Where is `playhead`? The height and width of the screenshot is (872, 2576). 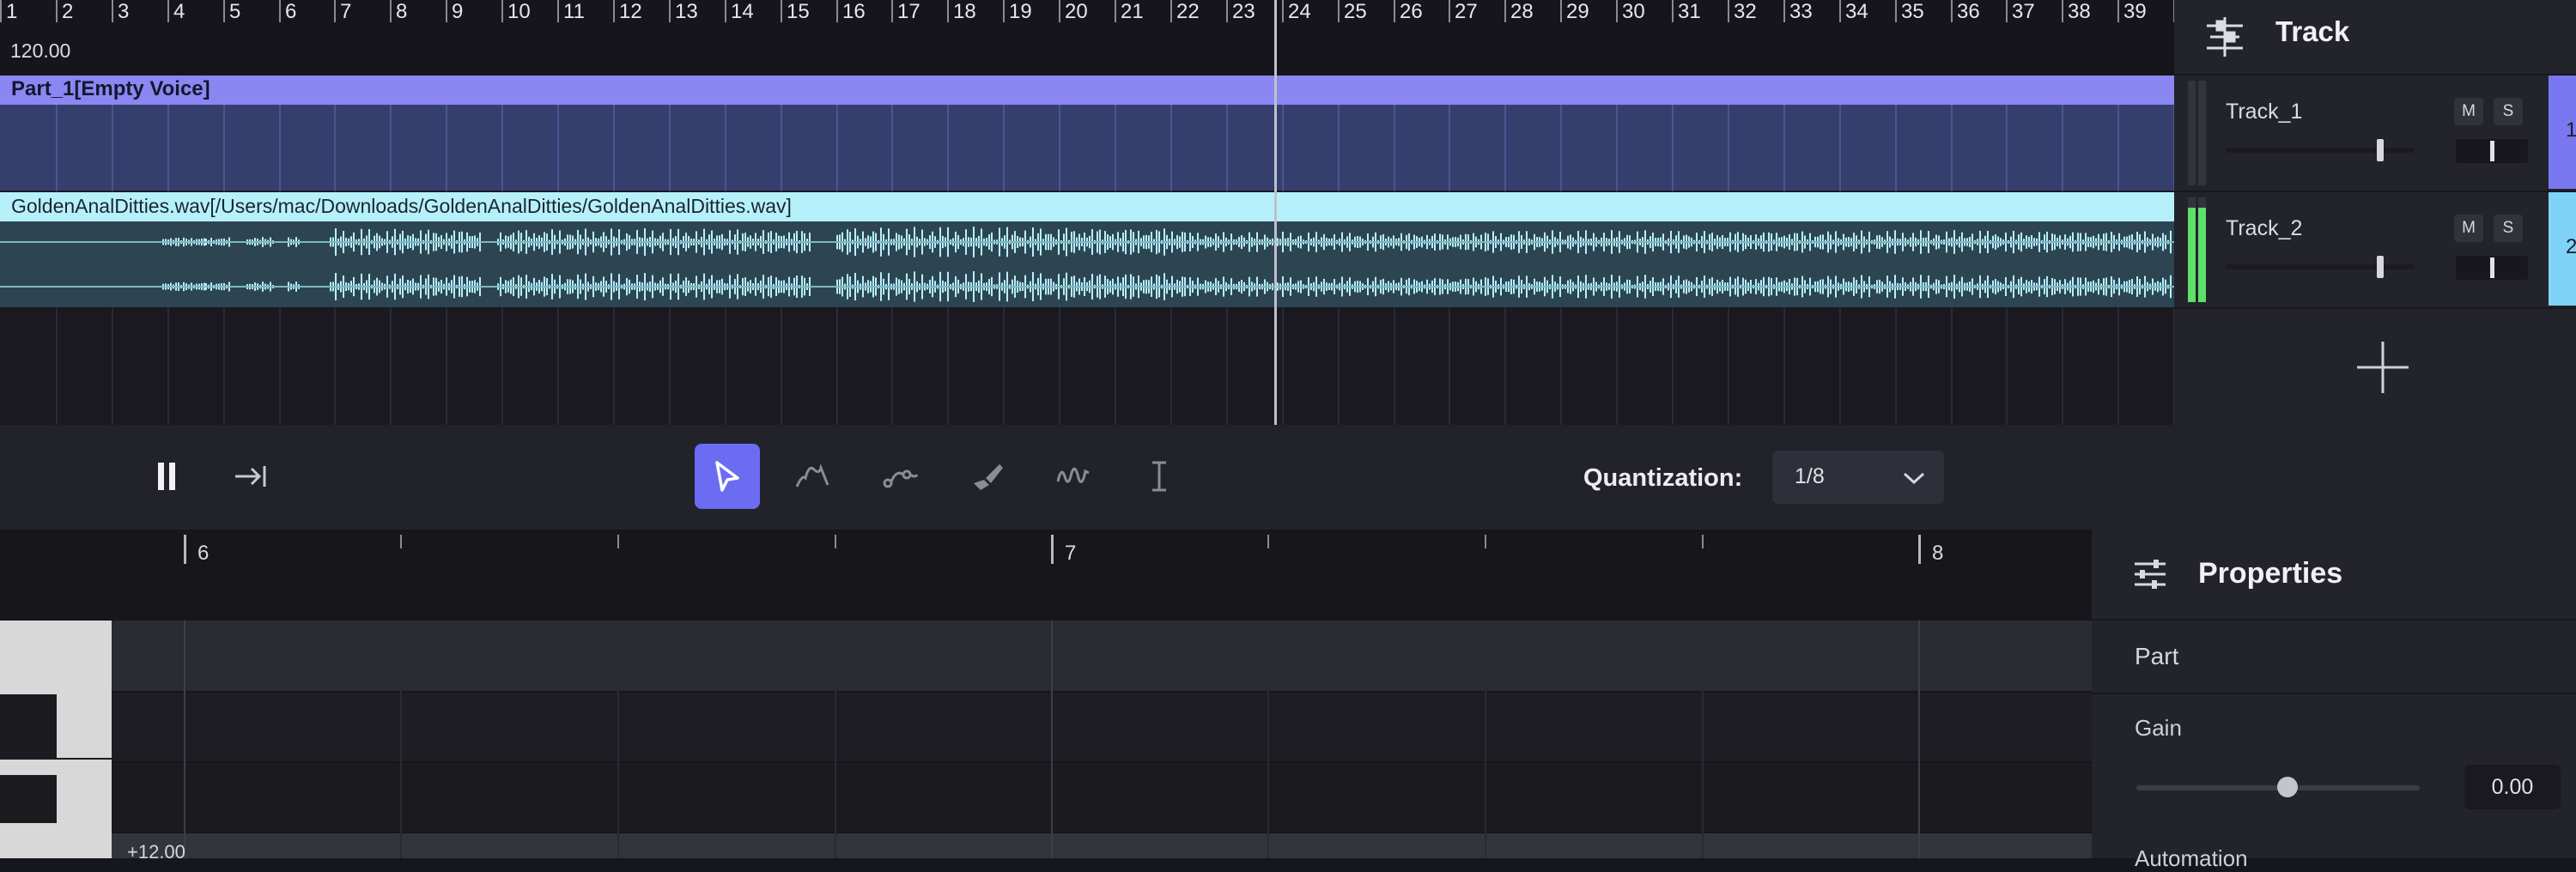 playhead is located at coordinates (1276, 212).